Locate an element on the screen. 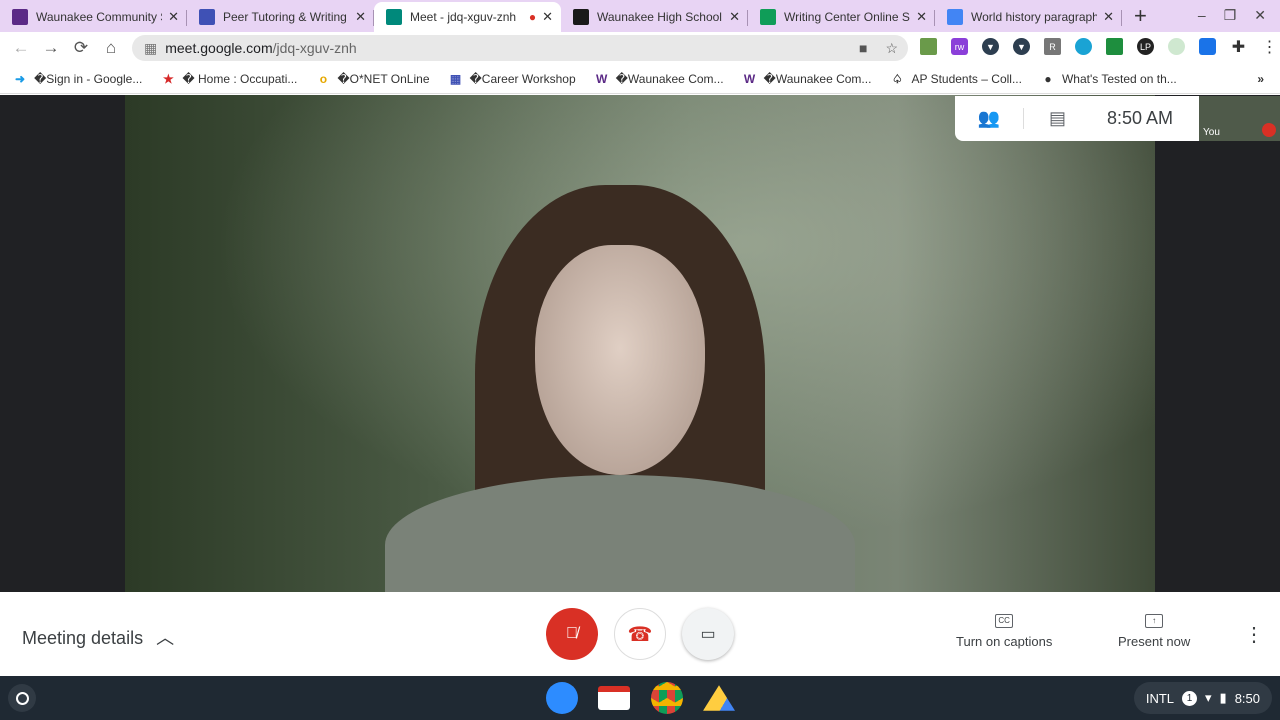 This screenshot has height=720, width=1280. launcher-icon is located at coordinates (22, 698).